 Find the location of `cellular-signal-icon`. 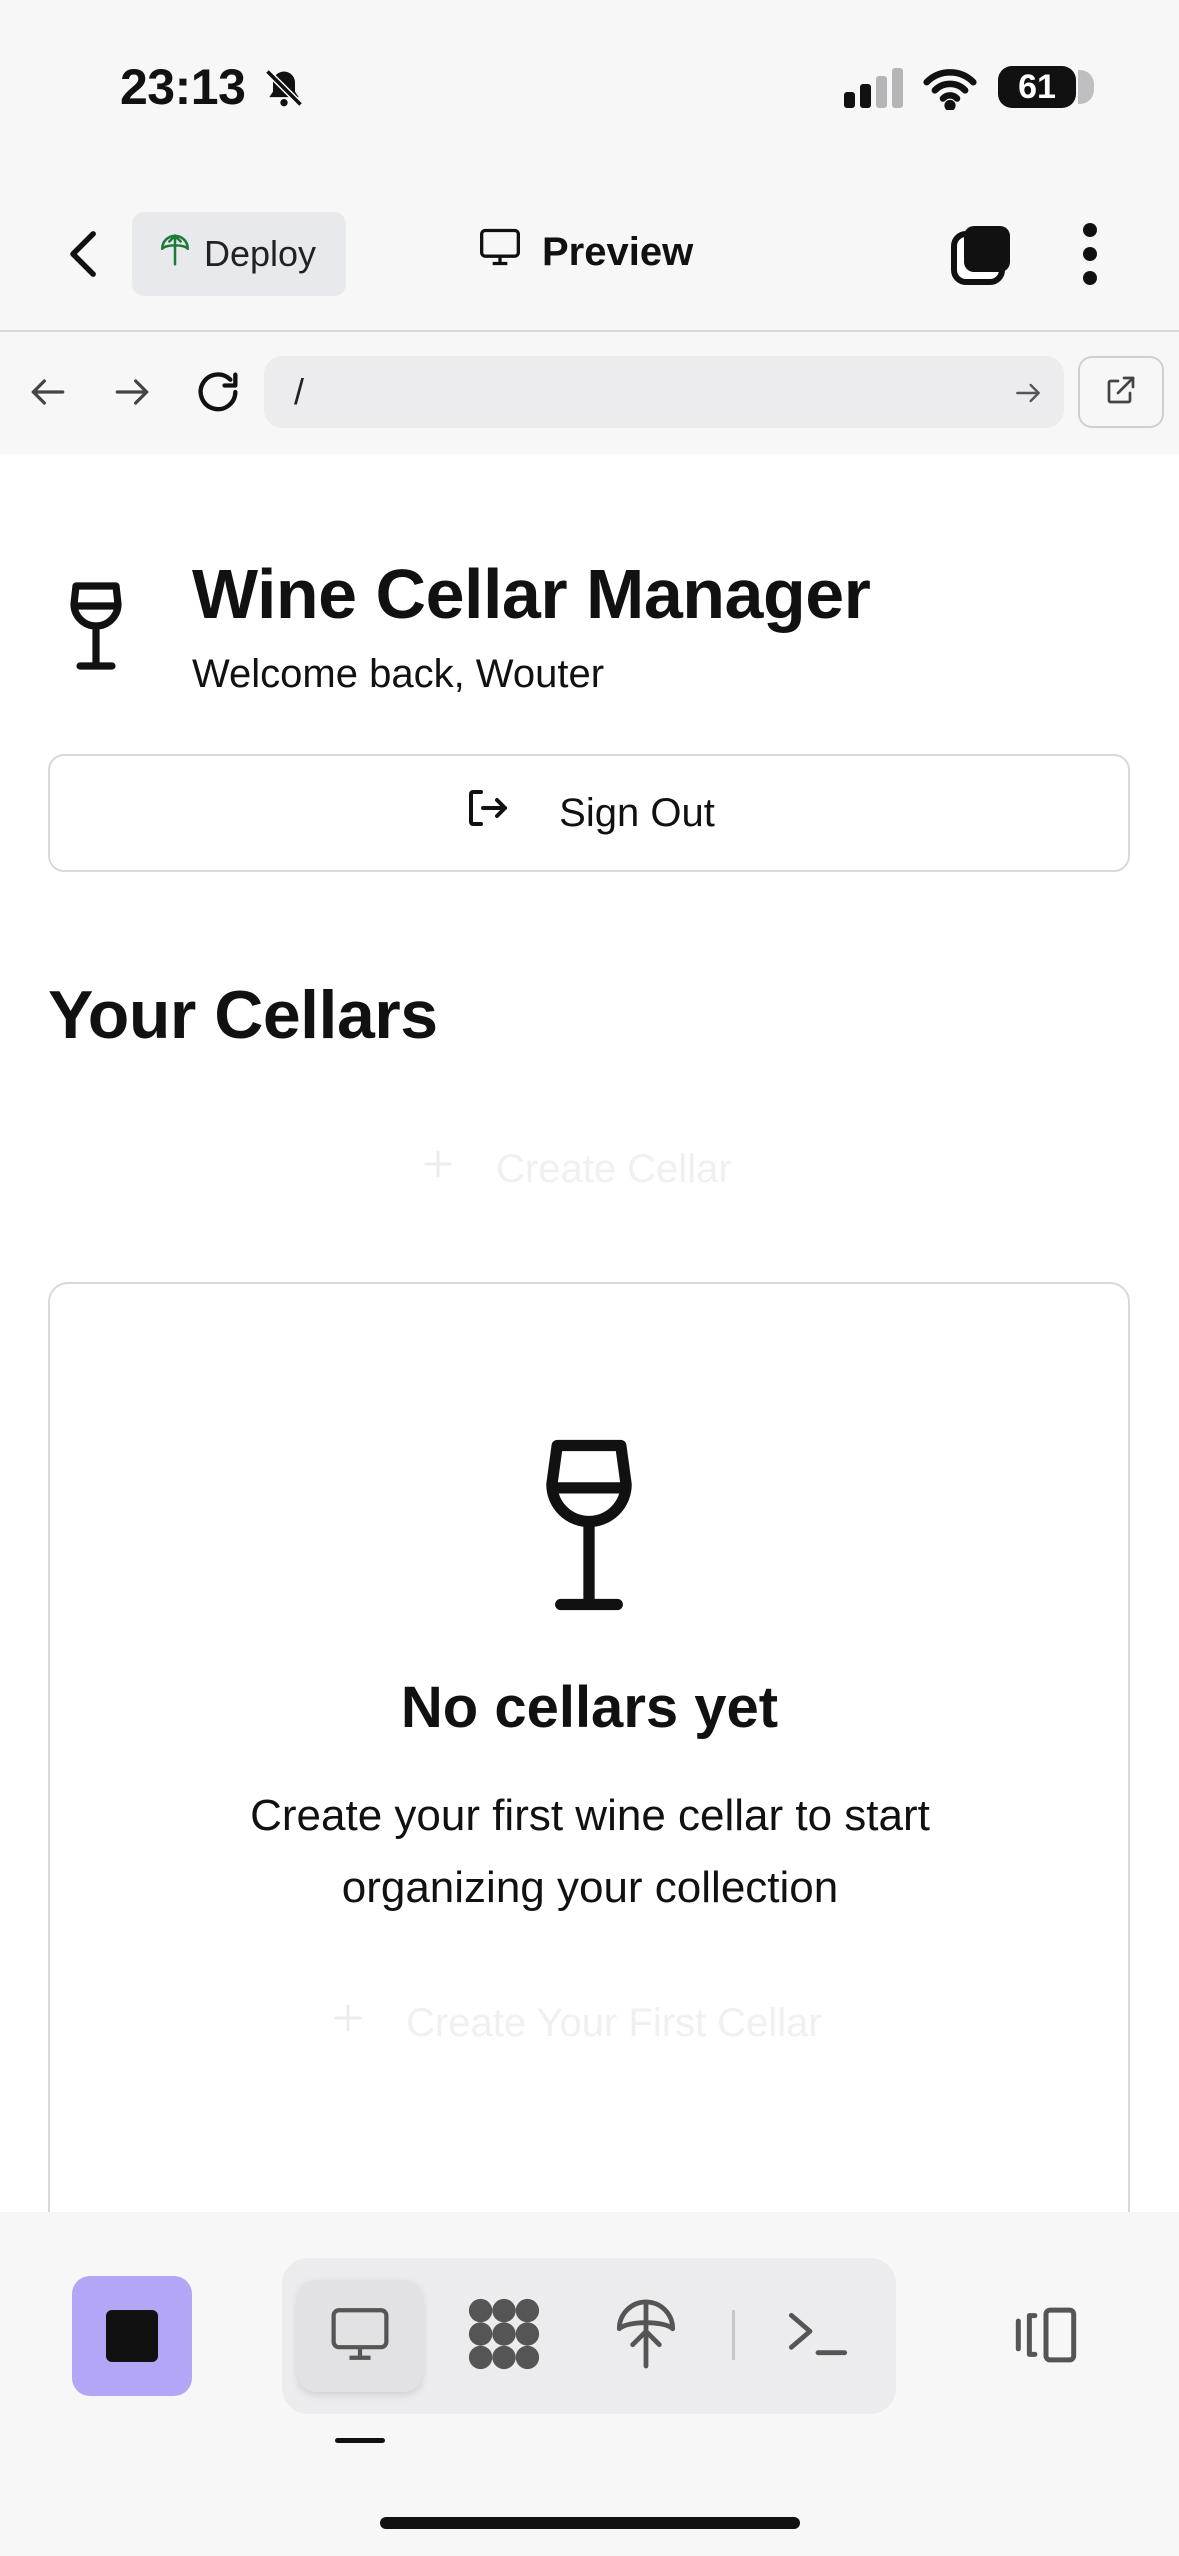

cellular-signal-icon is located at coordinates (875, 90).